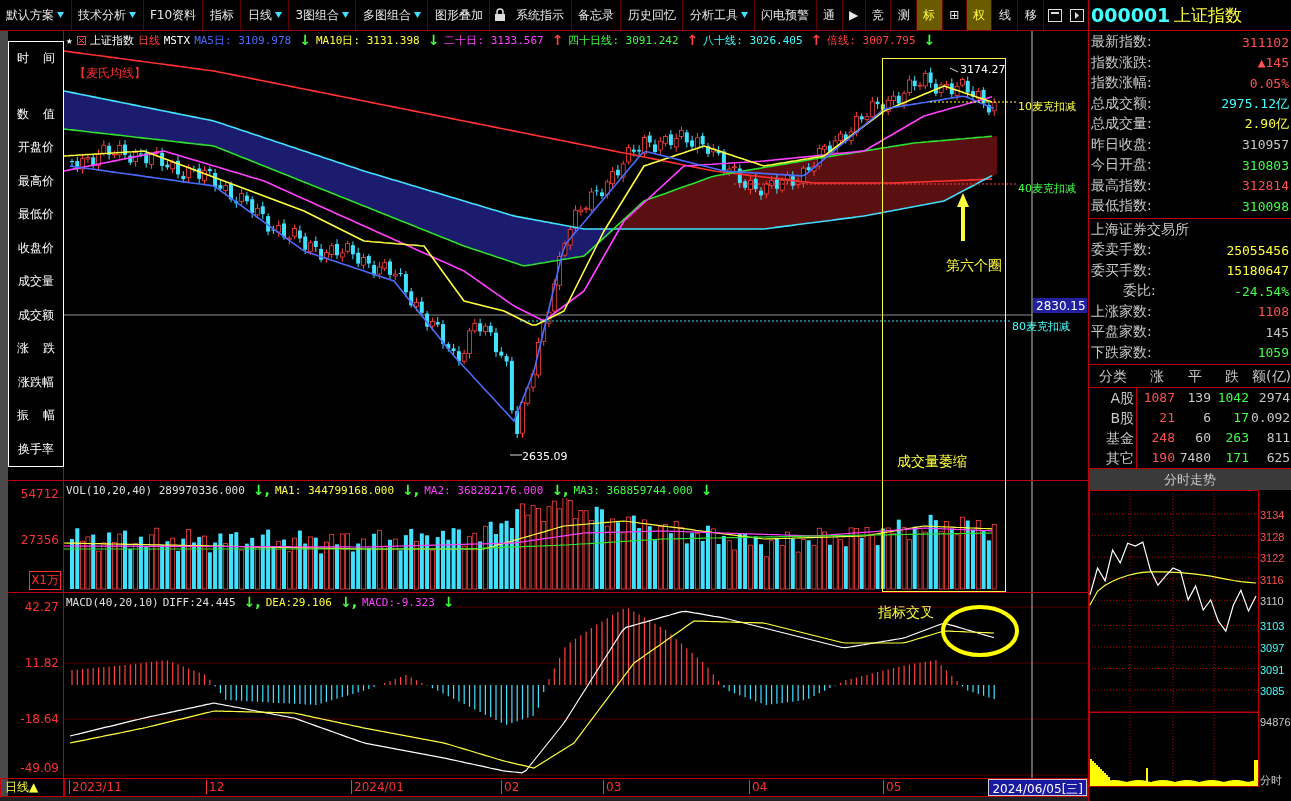  What do you see at coordinates (1047, 106) in the screenshot?
I see `marker-label: 10麦克扣减` at bounding box center [1047, 106].